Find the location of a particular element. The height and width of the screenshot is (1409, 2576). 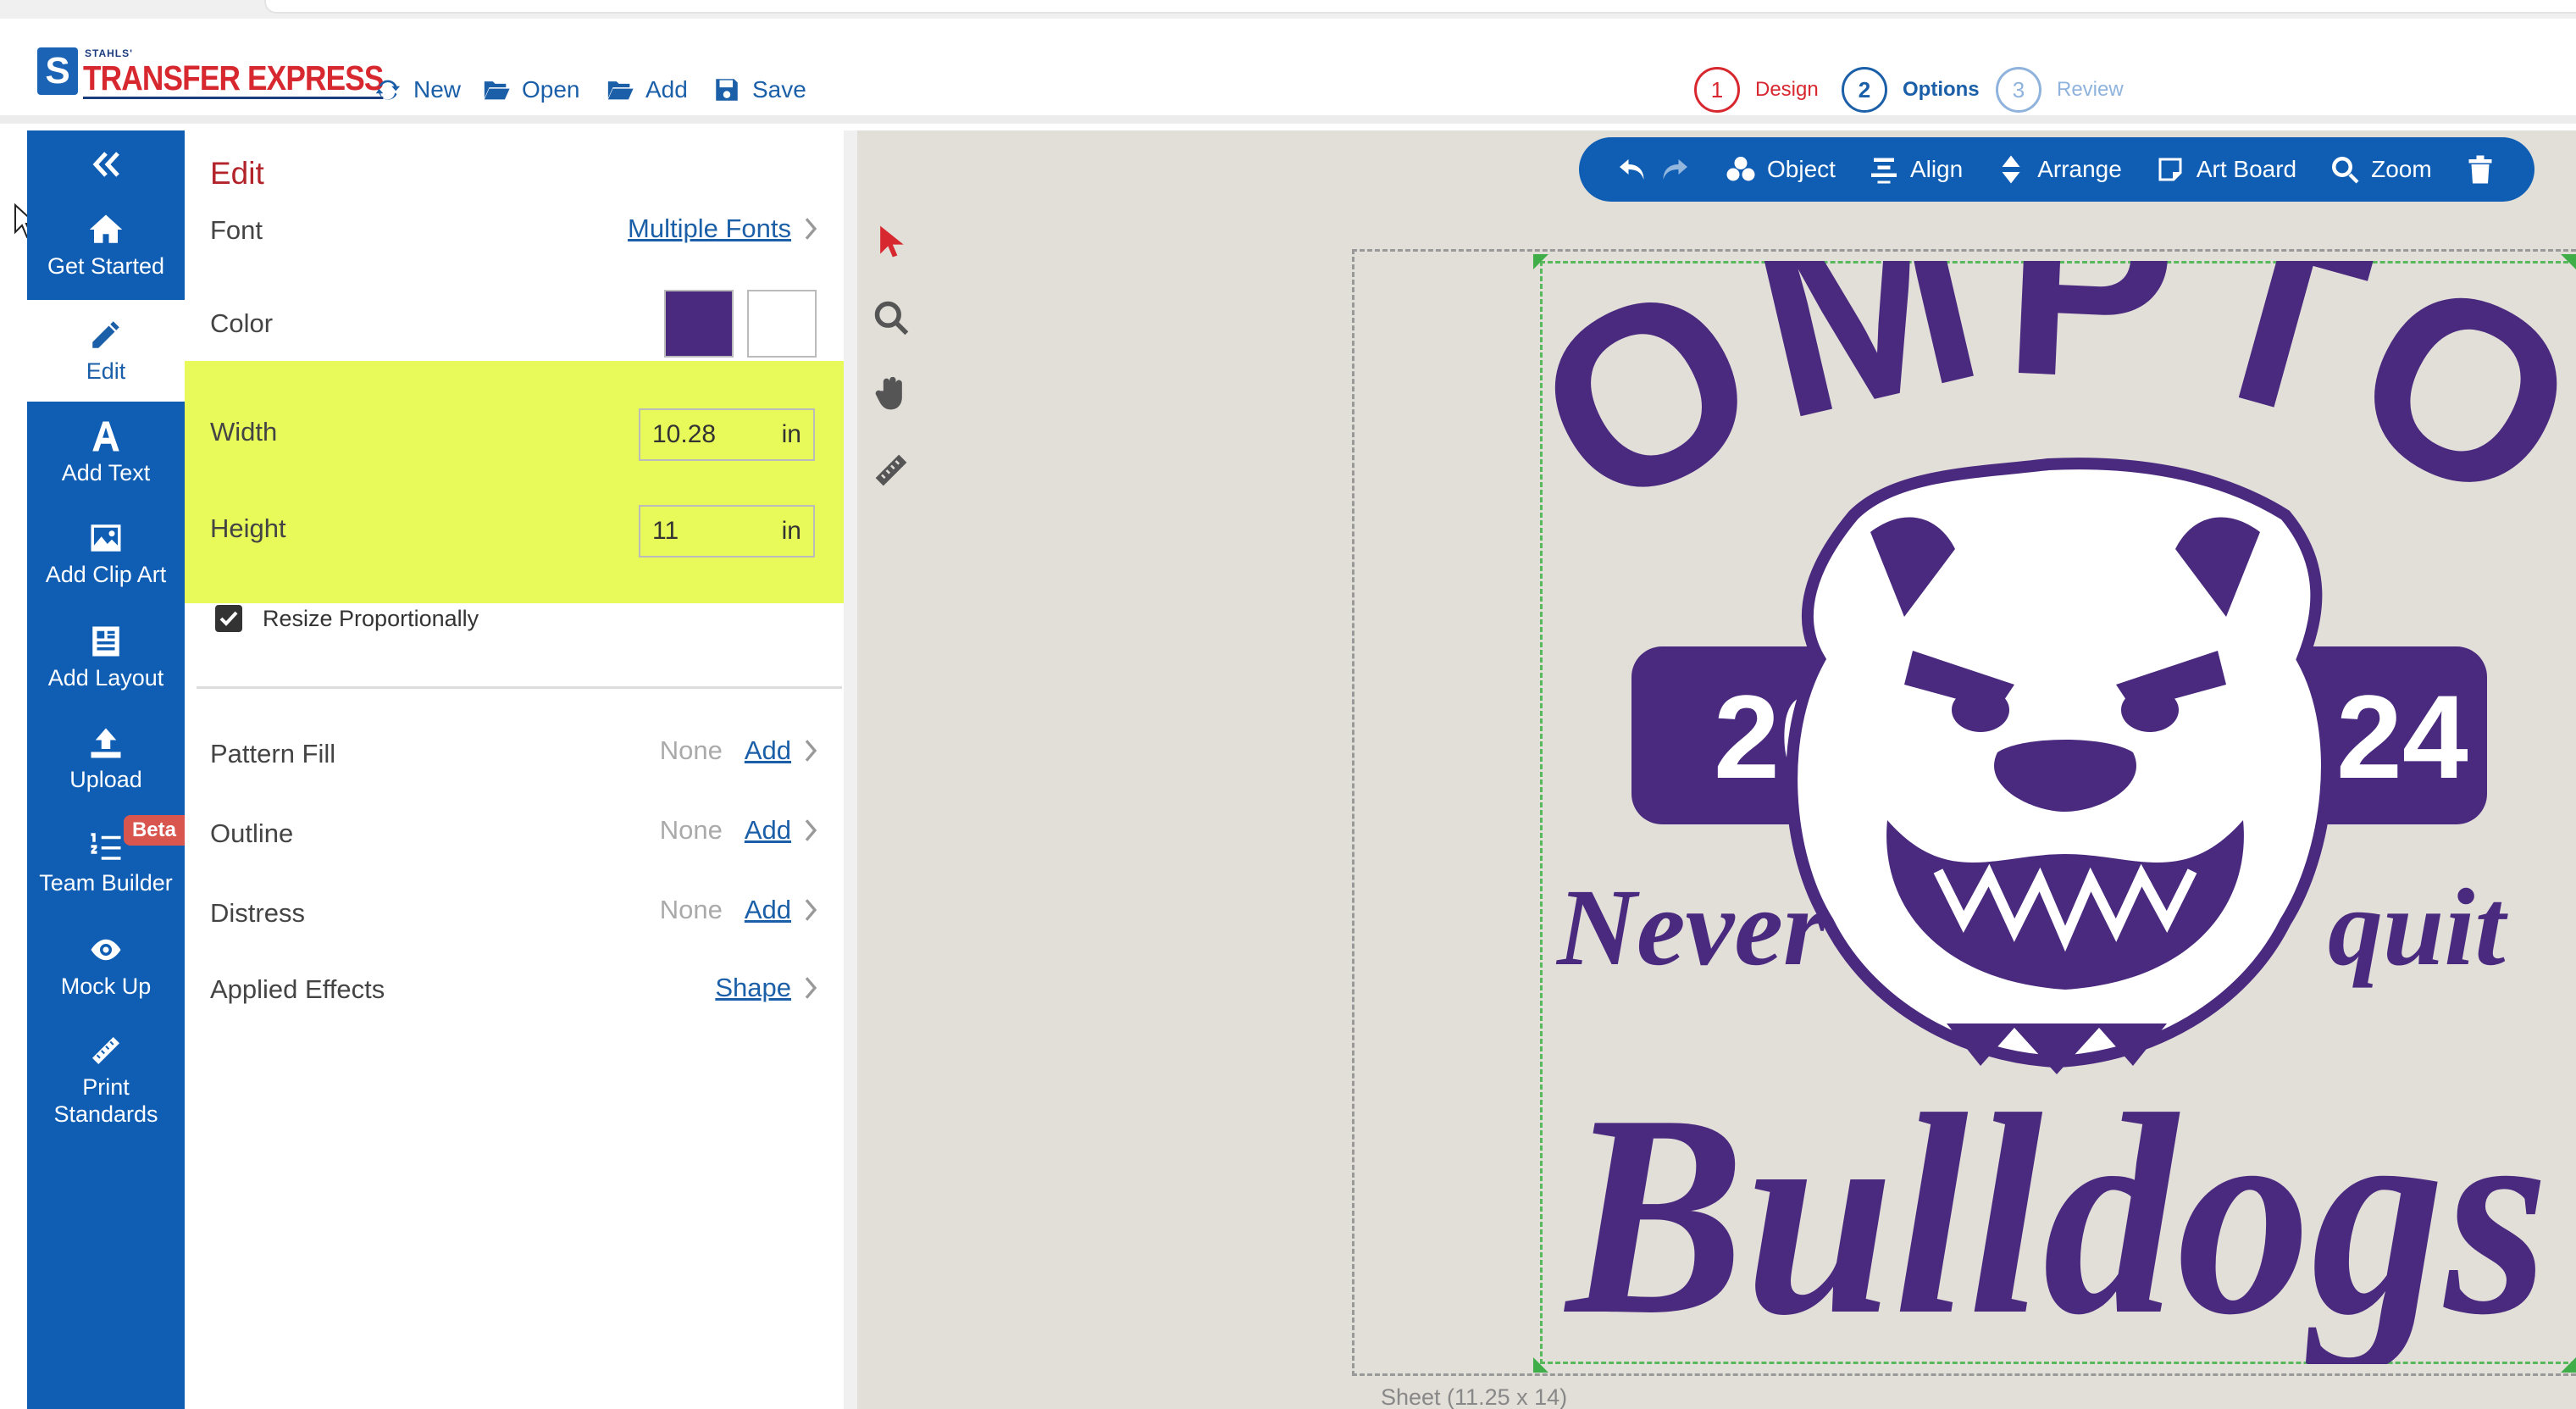

zoom-button: Zoom is located at coordinates (2380, 169).